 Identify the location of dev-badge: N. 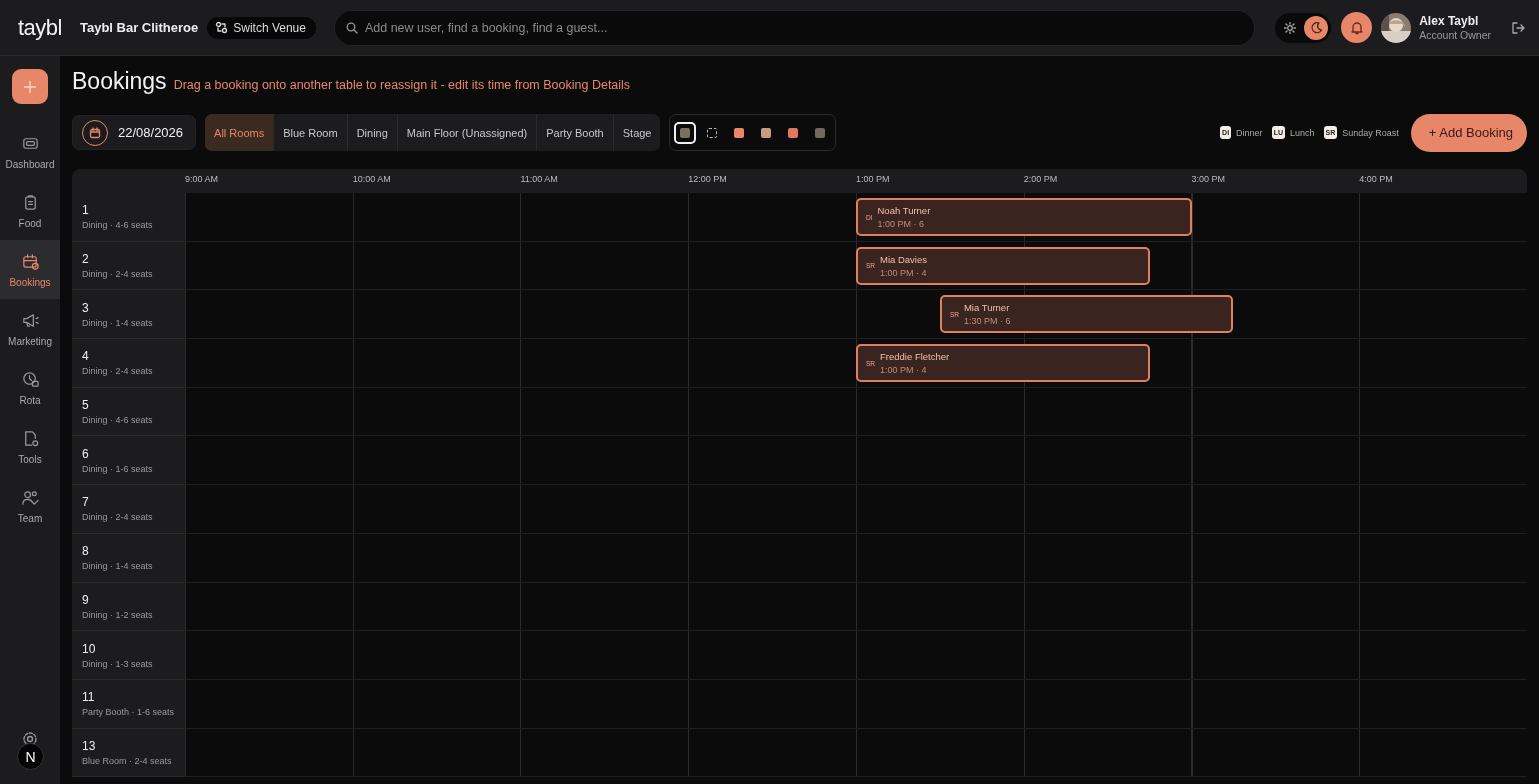
(30, 756).